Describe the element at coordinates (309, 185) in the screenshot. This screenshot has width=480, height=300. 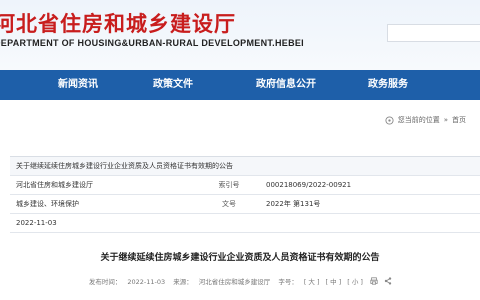
I see `info-index-number: 000218069/2022-00921` at that location.